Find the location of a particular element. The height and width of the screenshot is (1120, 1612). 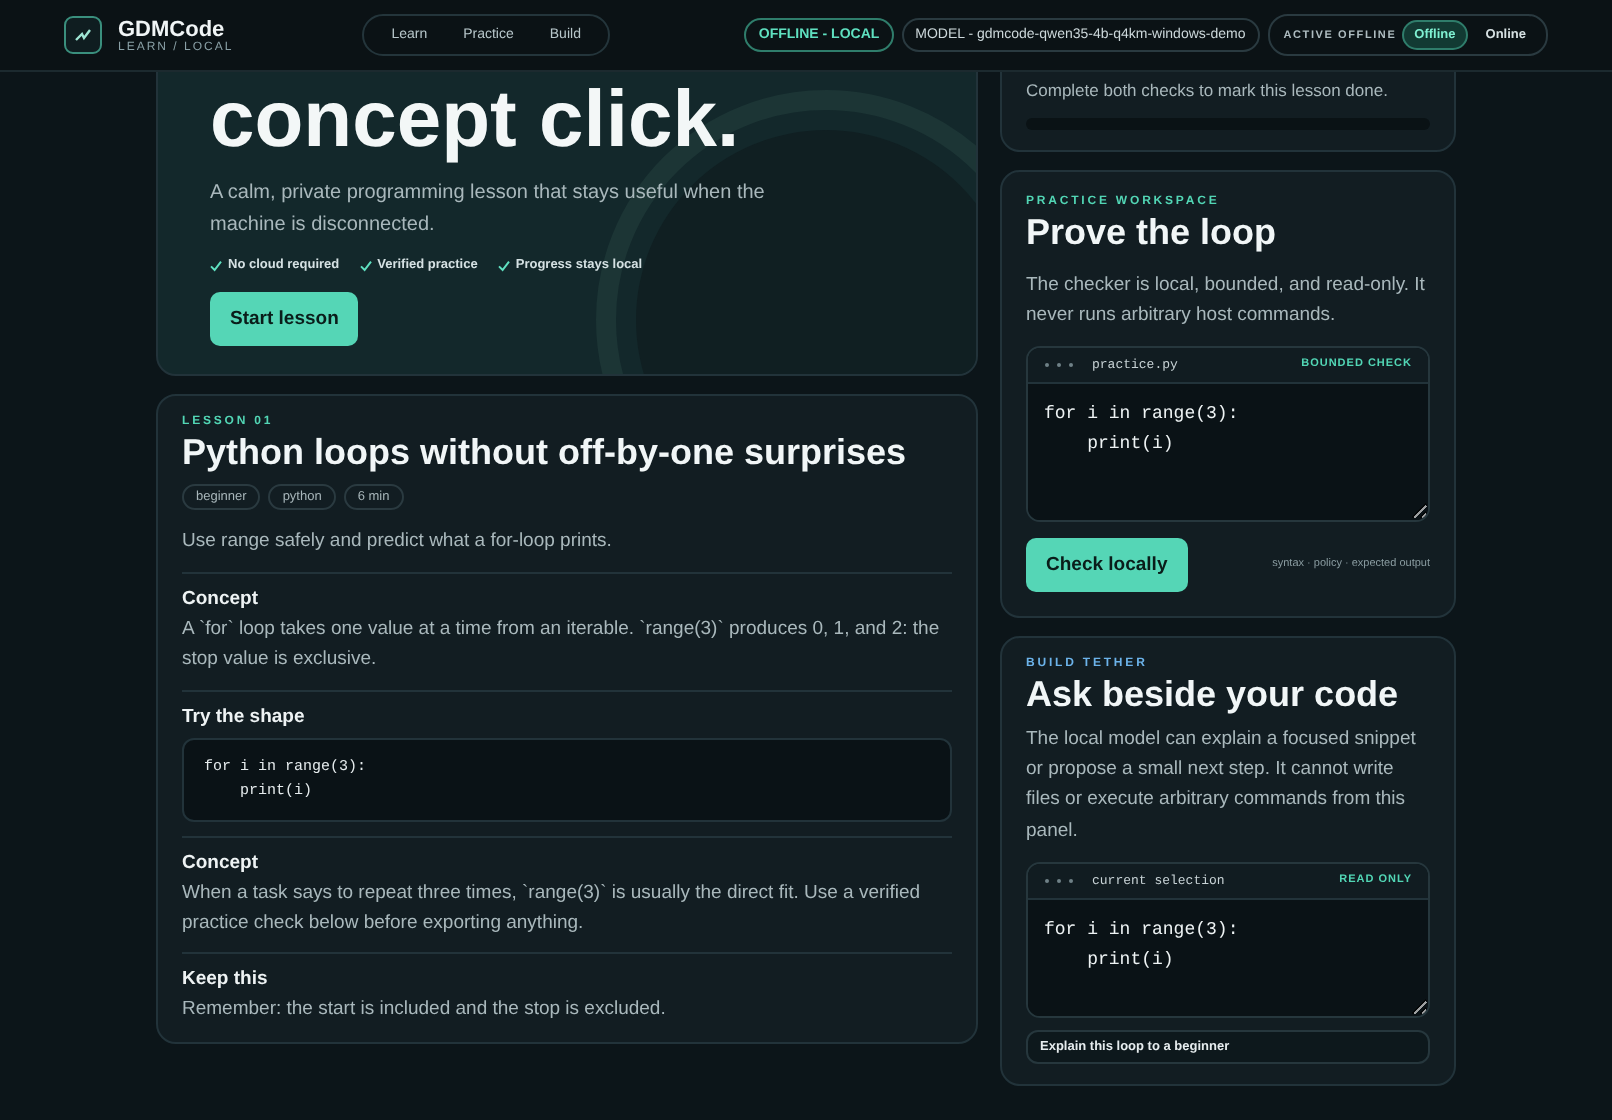

section-text: When a task says to repeat three times, `range(3)` is usually the direct fit. Use a verified practice check below before exporting anything. is located at coordinates (552, 908).